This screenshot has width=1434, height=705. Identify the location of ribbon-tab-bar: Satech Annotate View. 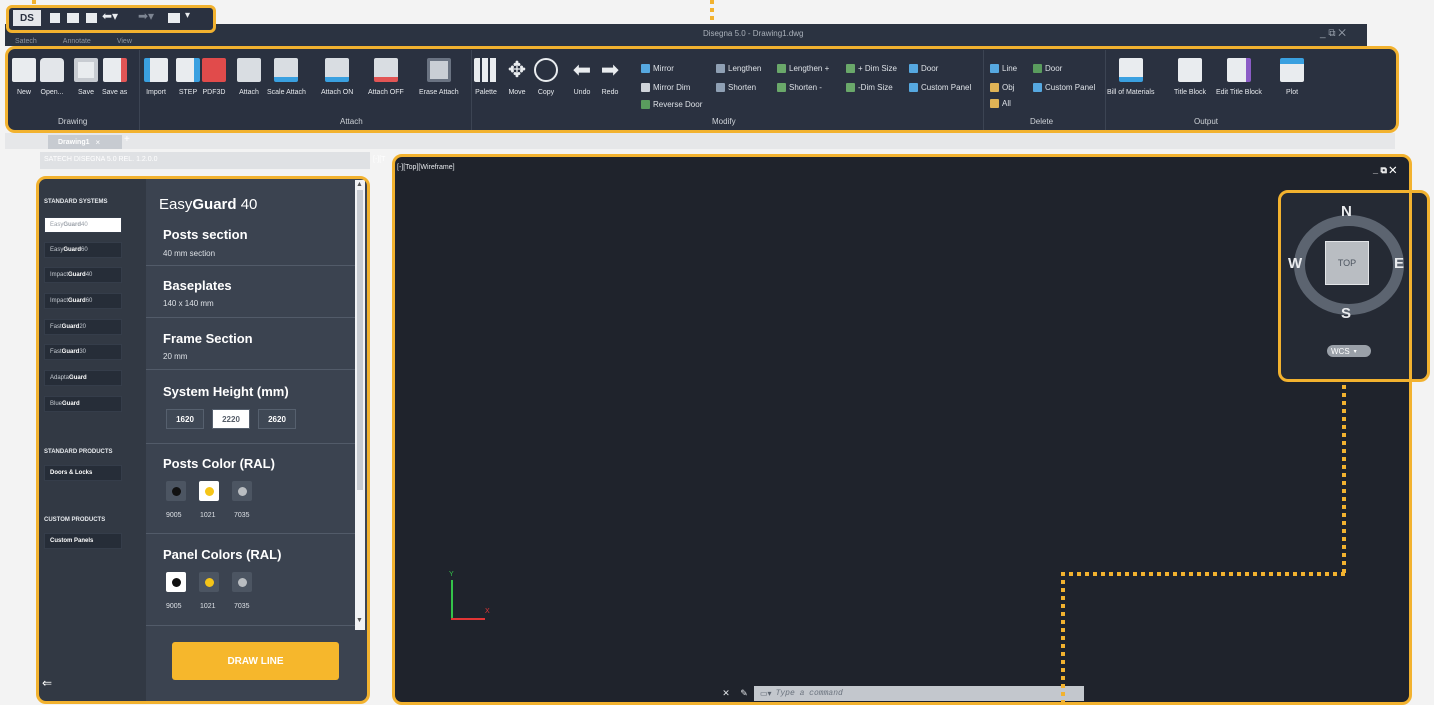
(73, 41).